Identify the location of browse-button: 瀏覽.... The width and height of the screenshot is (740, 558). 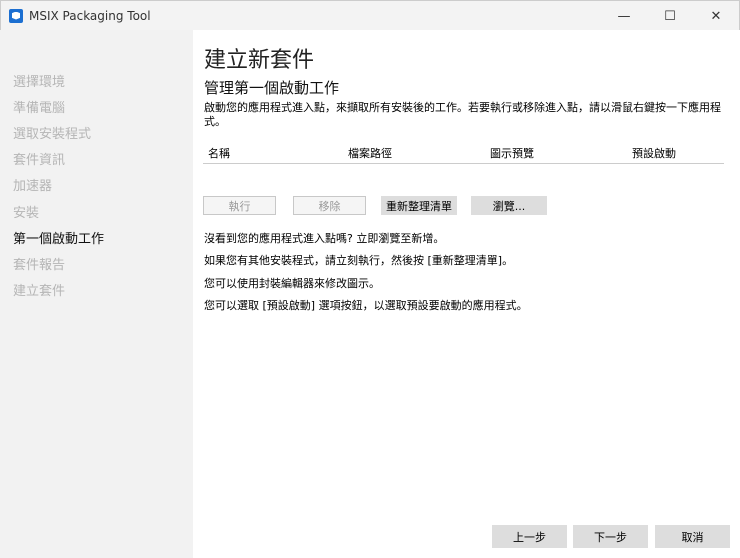
(509, 205).